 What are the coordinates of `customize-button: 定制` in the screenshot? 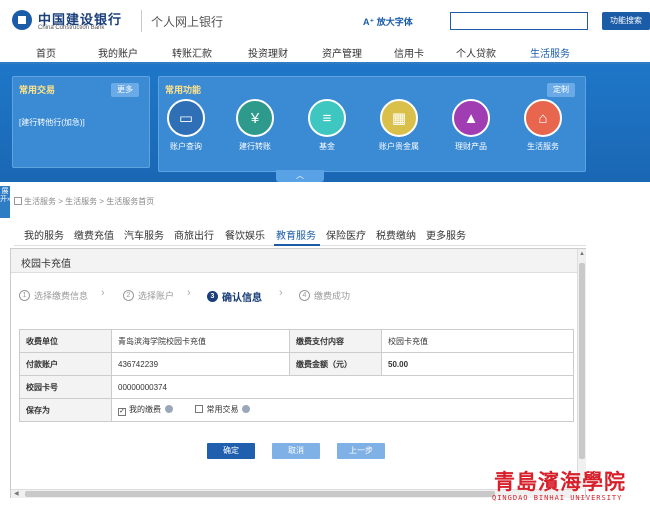 It's located at (561, 90).